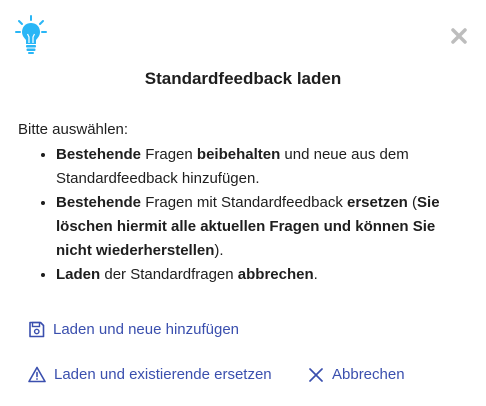  I want to click on option-replace-part: (, so click(412, 202).